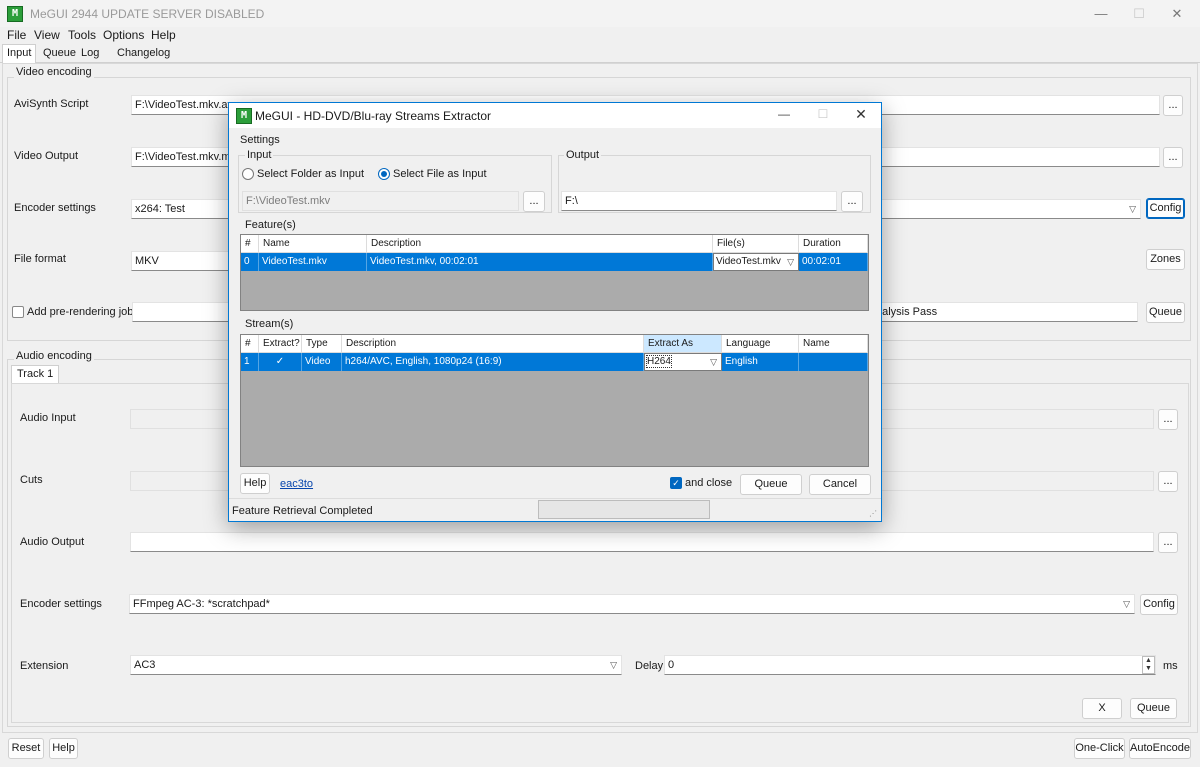  What do you see at coordinates (823, 114) in the screenshot?
I see `dialog-maximize-button: ☐` at bounding box center [823, 114].